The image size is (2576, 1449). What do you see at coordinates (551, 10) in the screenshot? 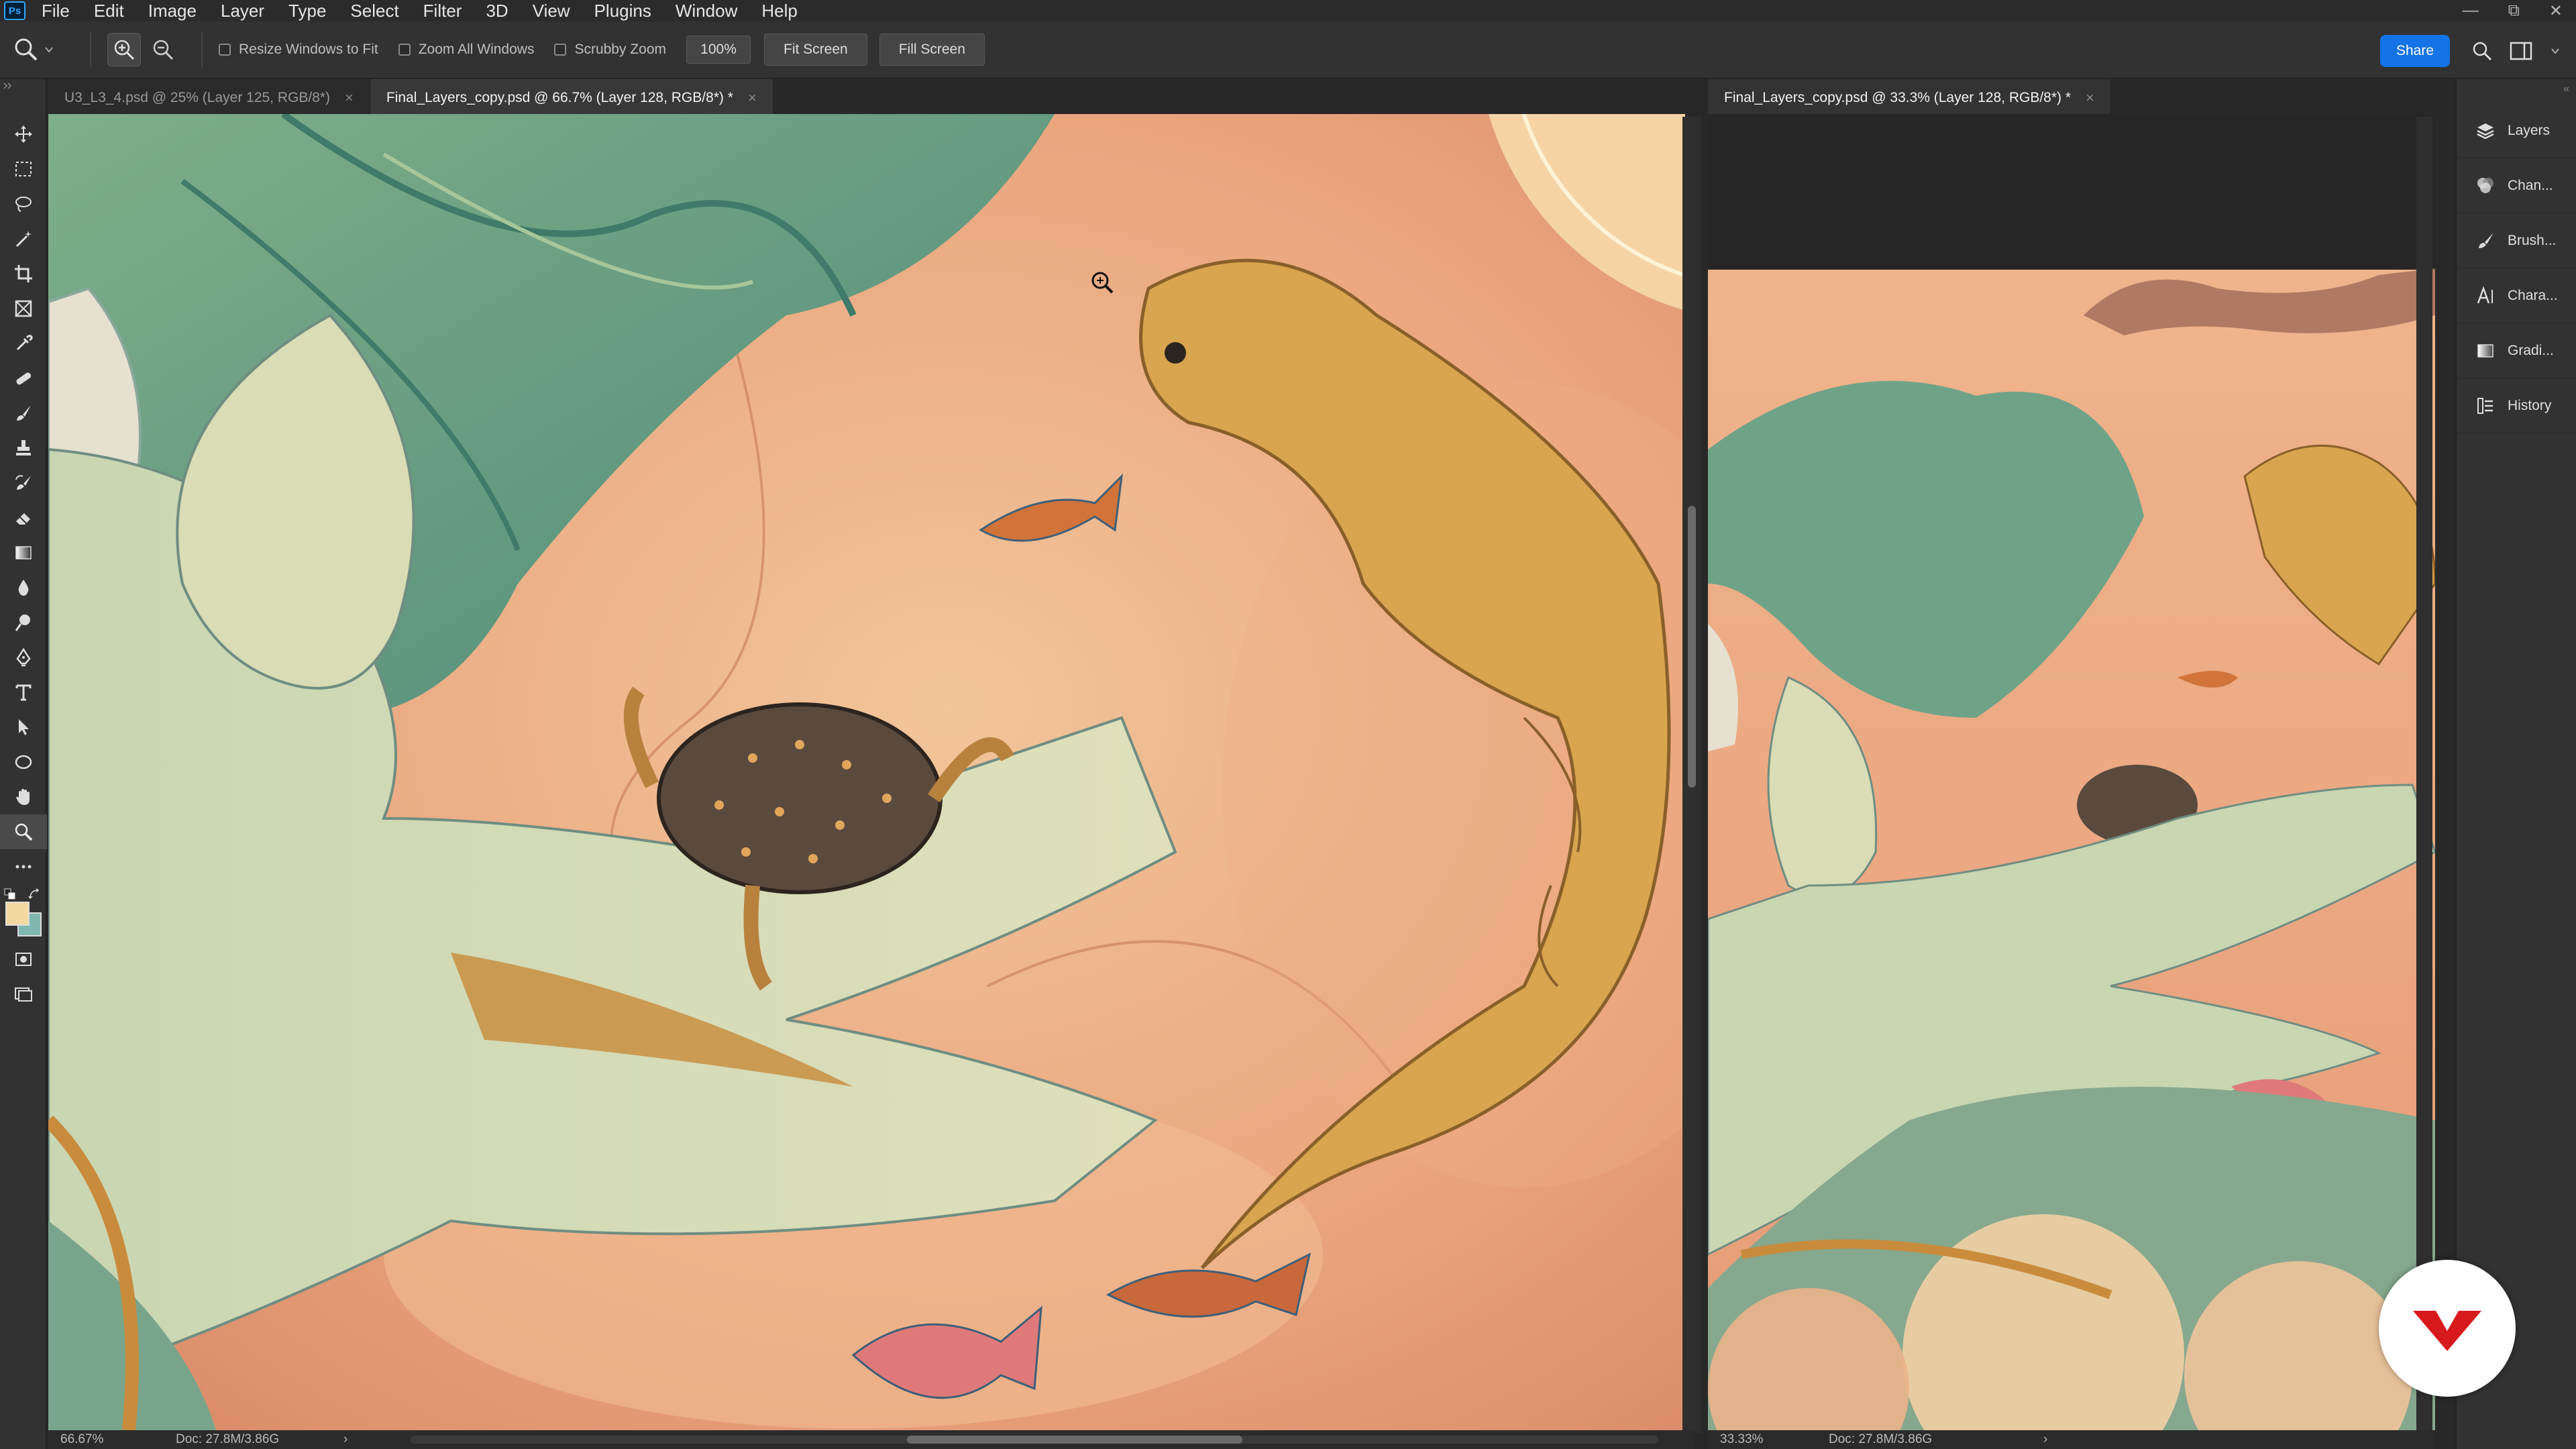
I see `menu-view: View` at bounding box center [551, 10].